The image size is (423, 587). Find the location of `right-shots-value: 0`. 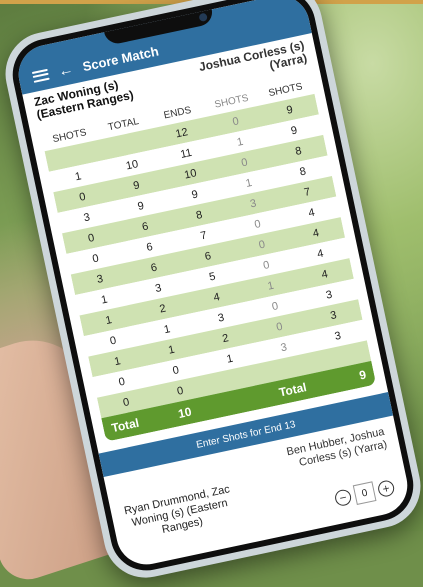

right-shots-value: 0 is located at coordinates (364, 493).